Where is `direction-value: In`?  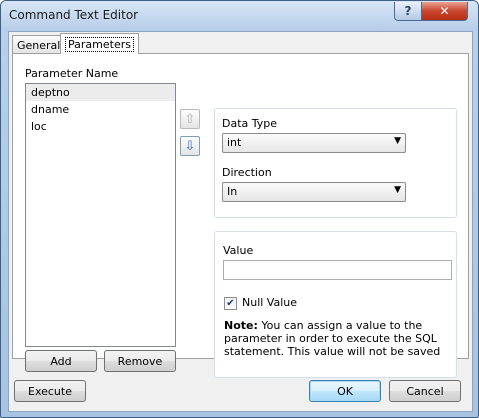 direction-value: In is located at coordinates (232, 191).